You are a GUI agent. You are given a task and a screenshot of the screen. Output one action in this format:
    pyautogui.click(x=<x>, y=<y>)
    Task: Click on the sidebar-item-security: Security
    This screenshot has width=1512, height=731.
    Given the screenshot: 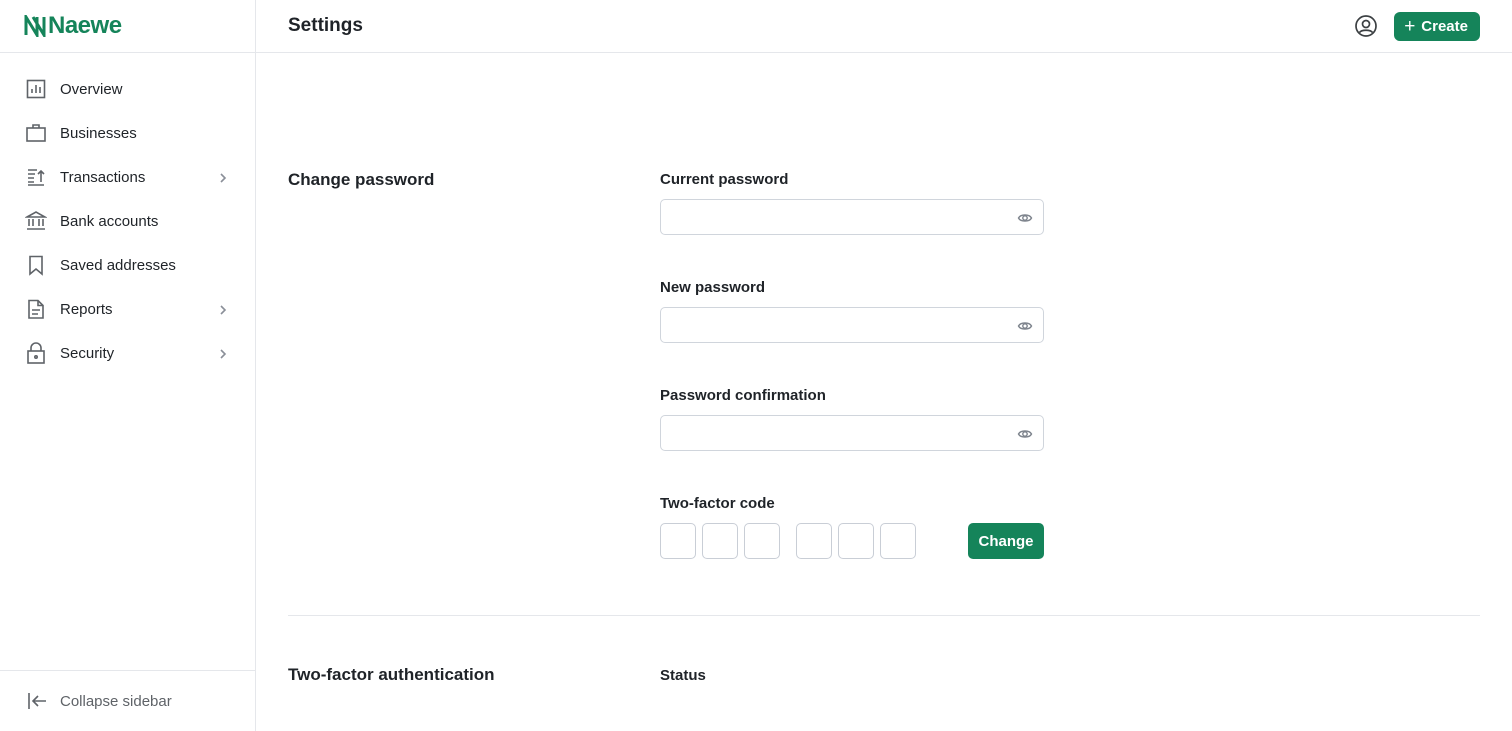 What is the action you would take?
    pyautogui.click(x=127, y=353)
    